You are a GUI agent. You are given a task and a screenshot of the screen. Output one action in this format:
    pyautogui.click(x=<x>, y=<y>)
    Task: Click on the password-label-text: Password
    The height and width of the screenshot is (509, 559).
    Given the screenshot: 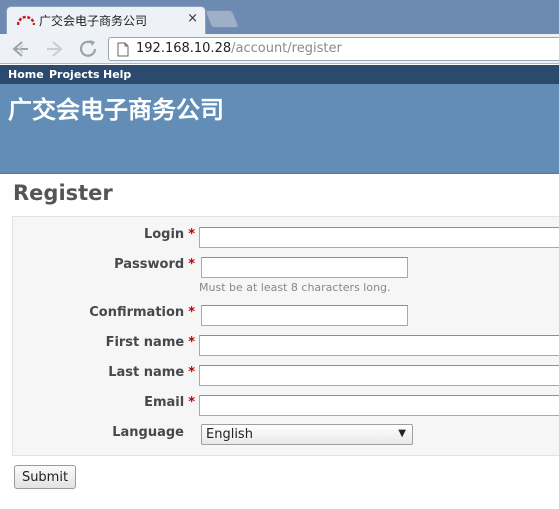 What is the action you would take?
    pyautogui.click(x=149, y=264)
    